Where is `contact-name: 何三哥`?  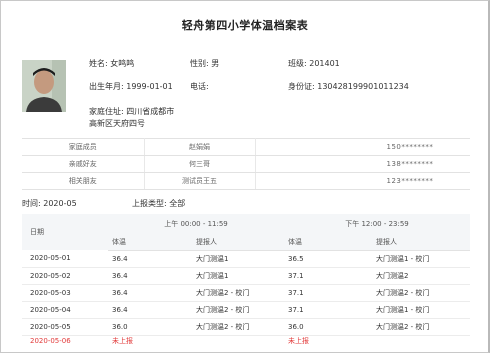 contact-name: 何三哥 is located at coordinates (200, 164).